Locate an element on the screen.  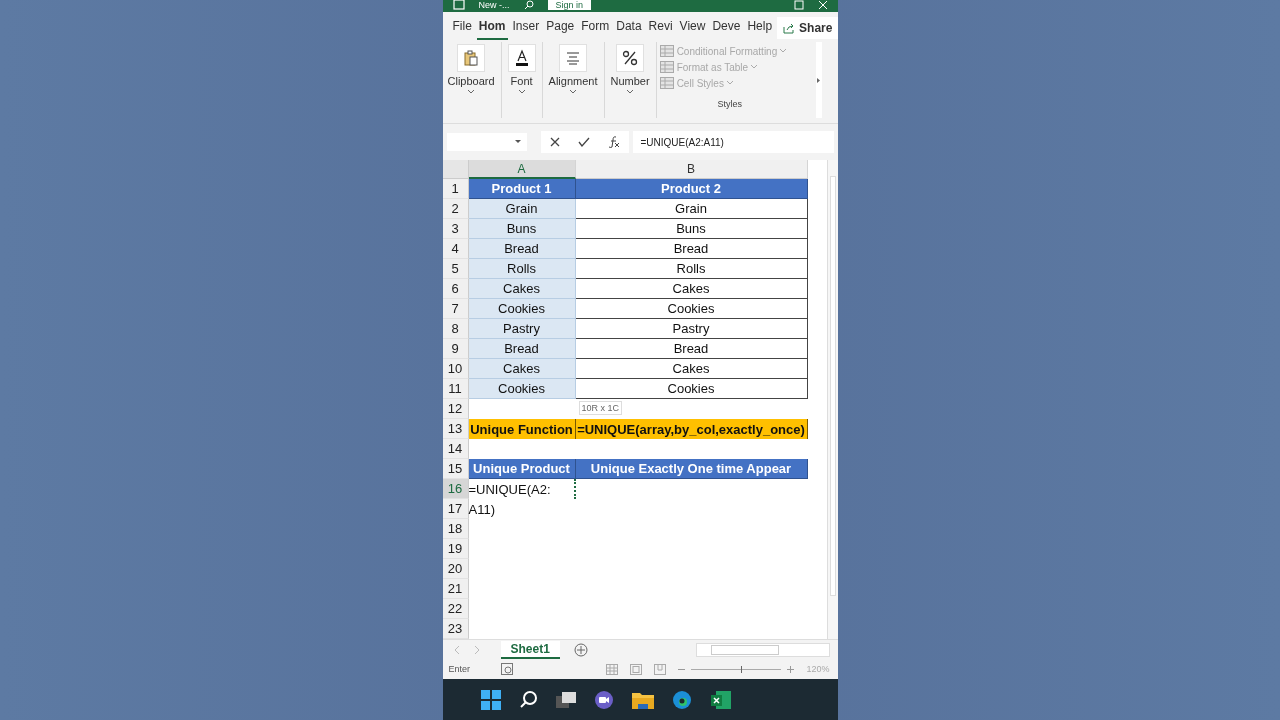
ribbon-group-button: Clipboard is located at coordinates (471, 69).